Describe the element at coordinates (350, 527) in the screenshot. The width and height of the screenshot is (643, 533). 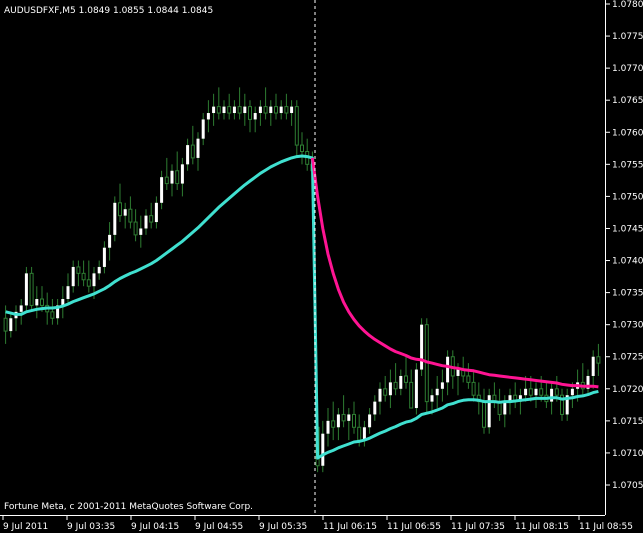
I see `time-tick-label: 11 Jul 06:15` at that location.